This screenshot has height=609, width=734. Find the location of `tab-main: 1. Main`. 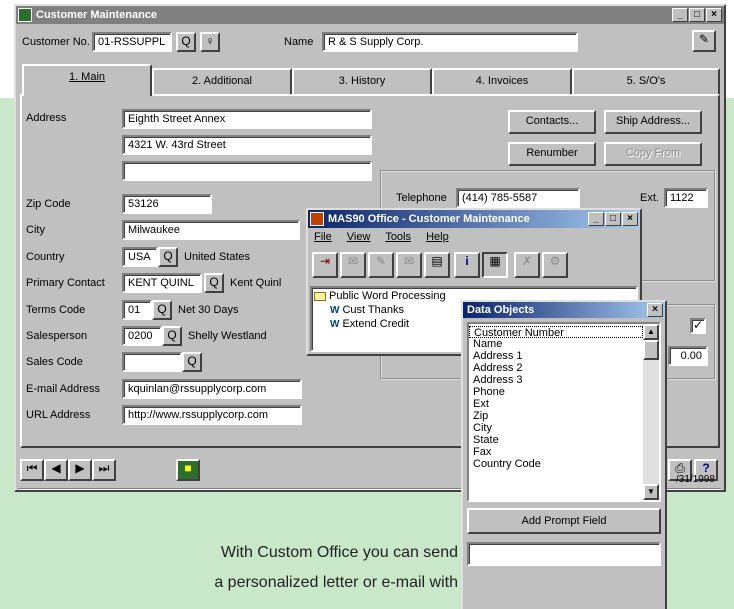

tab-main: 1. Main is located at coordinates (87, 80).